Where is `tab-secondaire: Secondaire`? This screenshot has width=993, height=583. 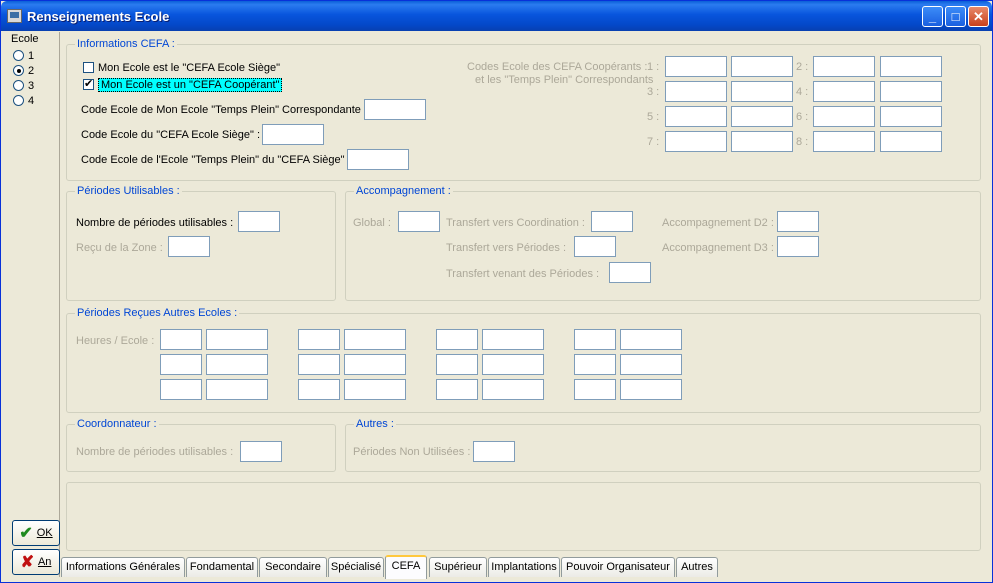
tab-secondaire: Secondaire is located at coordinates (293, 567).